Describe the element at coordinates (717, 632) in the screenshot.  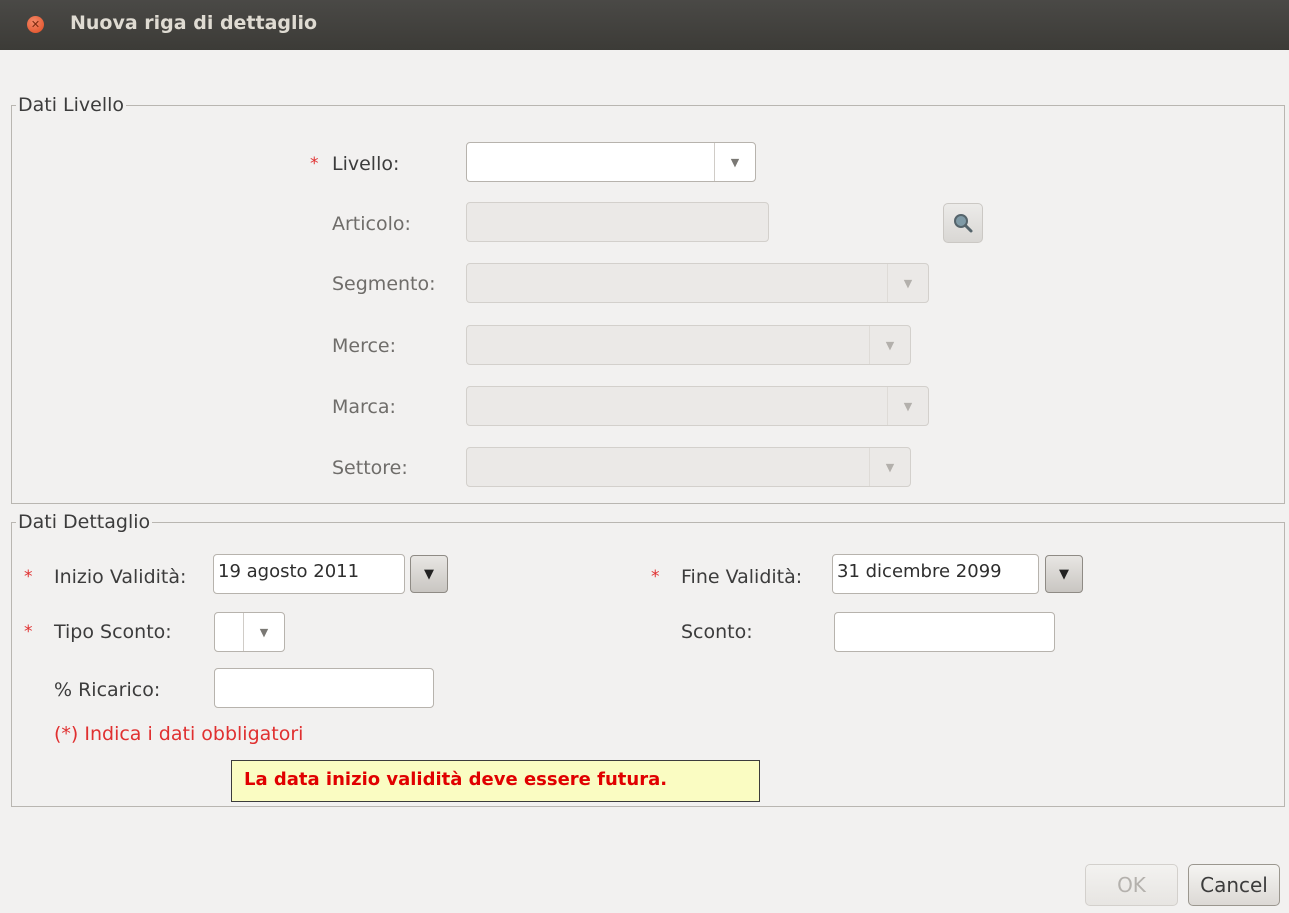
I see `sconto-label: Sconto:` at that location.